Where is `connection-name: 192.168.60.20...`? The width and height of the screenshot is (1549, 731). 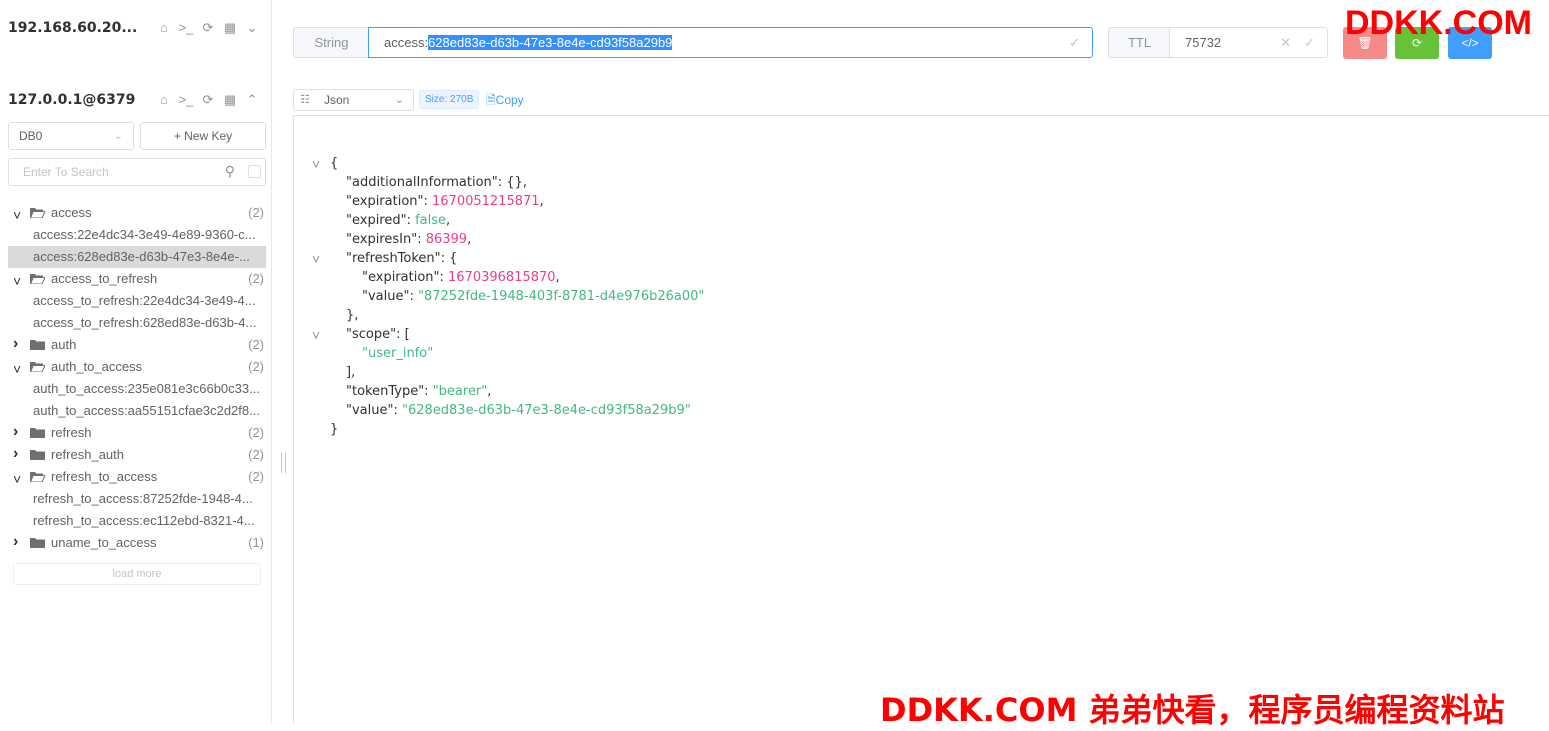 connection-name: 192.168.60.20... is located at coordinates (72, 28).